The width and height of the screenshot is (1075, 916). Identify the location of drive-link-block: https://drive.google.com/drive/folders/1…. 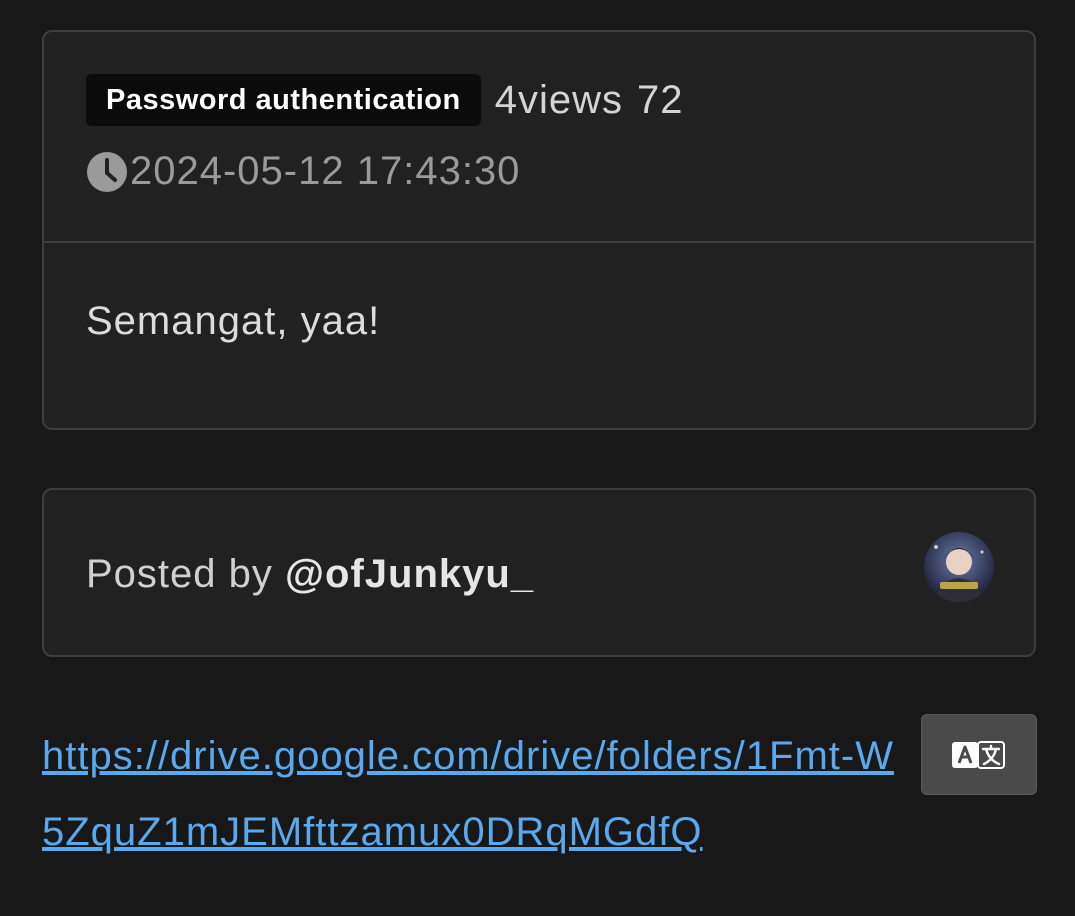
(472, 794).